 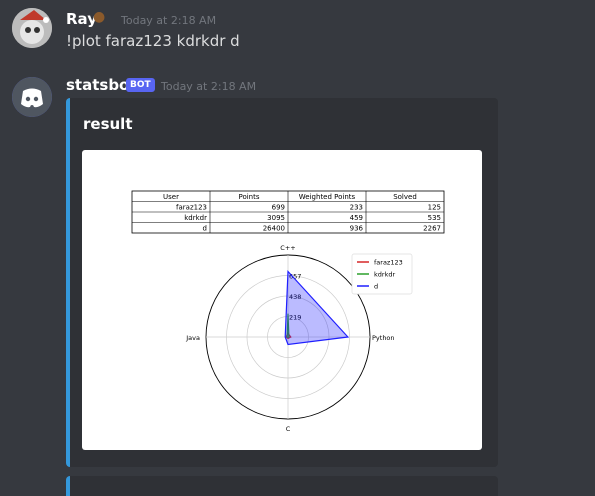 What do you see at coordinates (405, 197) in the screenshot?
I see `table-header-cell: Solved` at bounding box center [405, 197].